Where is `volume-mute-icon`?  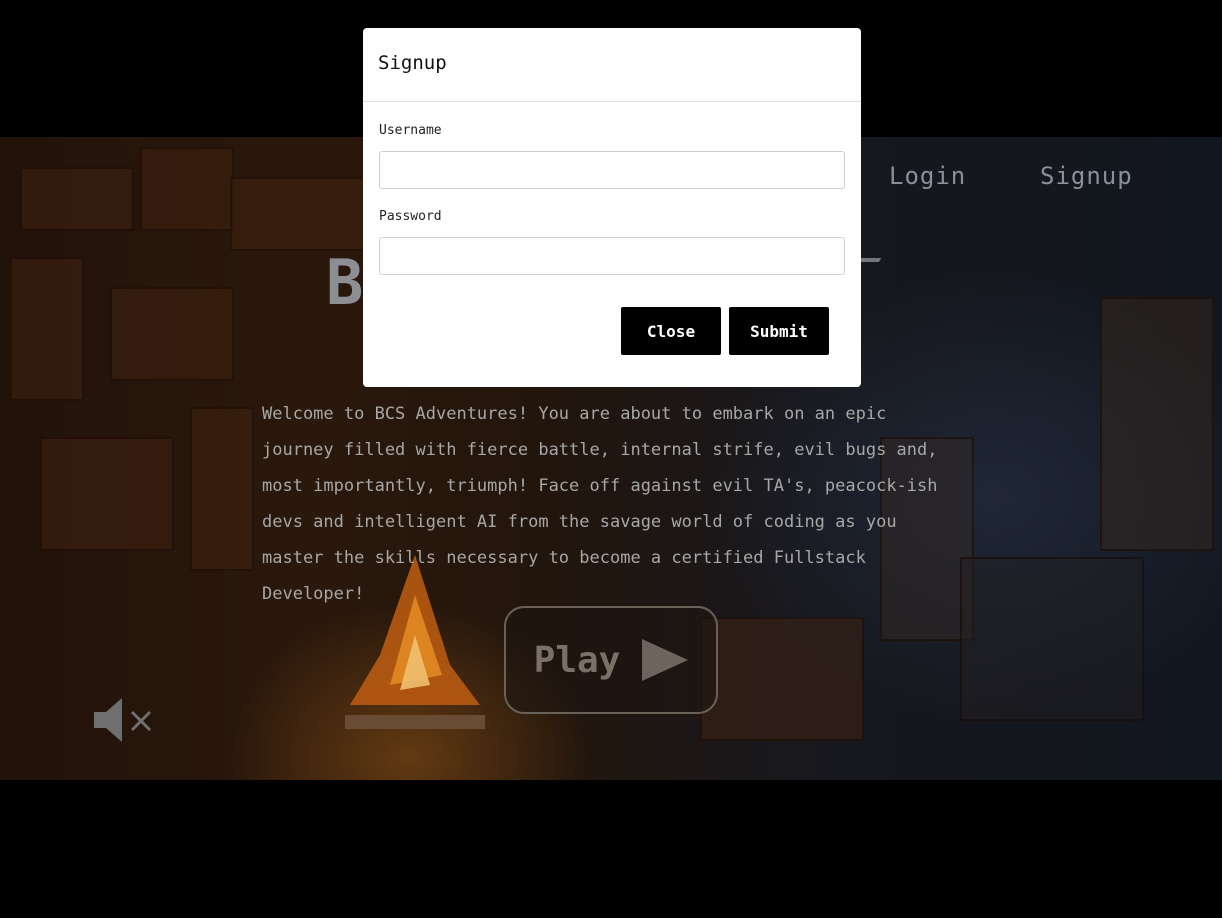
volume-mute-icon is located at coordinates (124, 720).